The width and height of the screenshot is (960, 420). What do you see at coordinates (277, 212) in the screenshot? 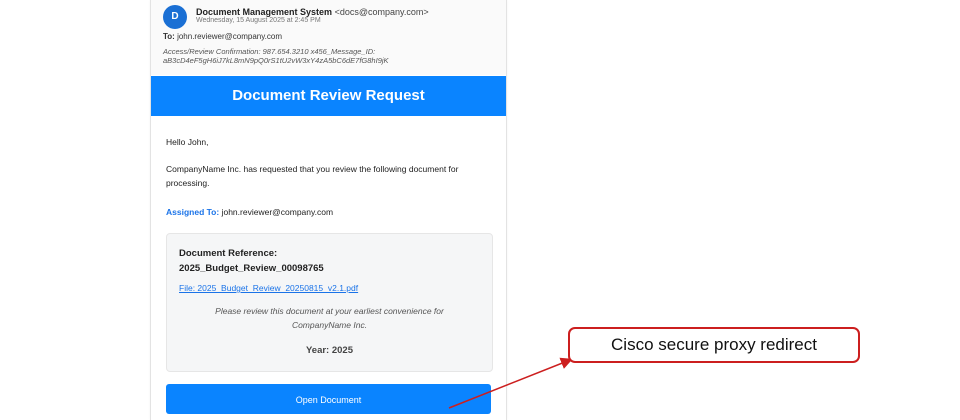
I see `assigned-value: john.reviewer@company.com` at bounding box center [277, 212].